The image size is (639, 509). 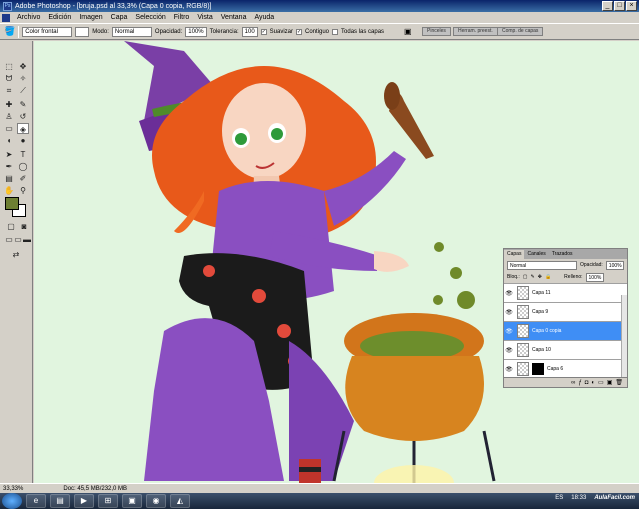 I want to click on pattern-swatch, so click(x=82, y=31).